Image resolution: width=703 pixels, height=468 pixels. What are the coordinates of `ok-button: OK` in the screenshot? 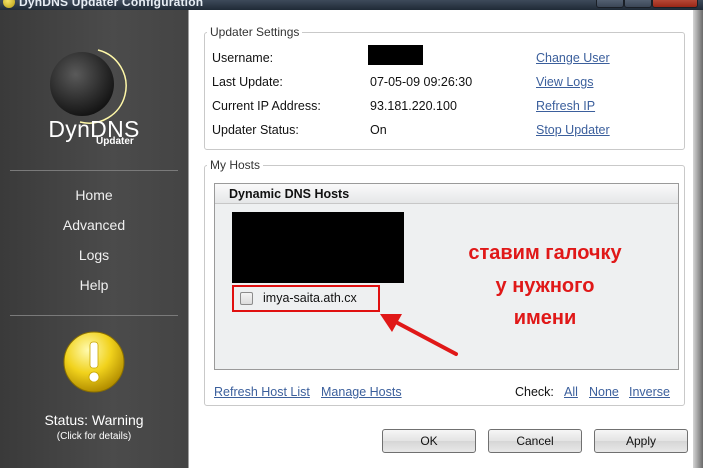 It's located at (429, 441).